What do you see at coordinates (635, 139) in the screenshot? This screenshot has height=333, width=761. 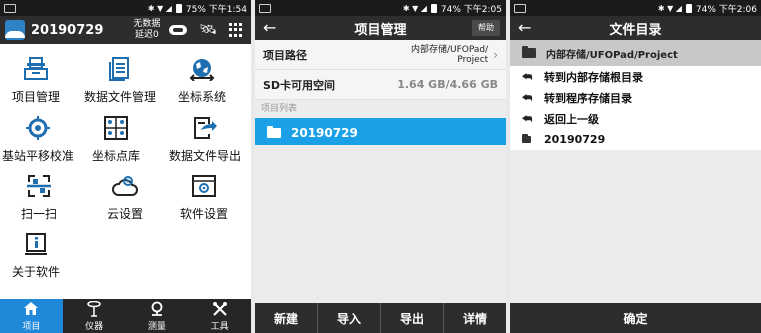 I see `dir-item-folder: 20190729` at bounding box center [635, 139].